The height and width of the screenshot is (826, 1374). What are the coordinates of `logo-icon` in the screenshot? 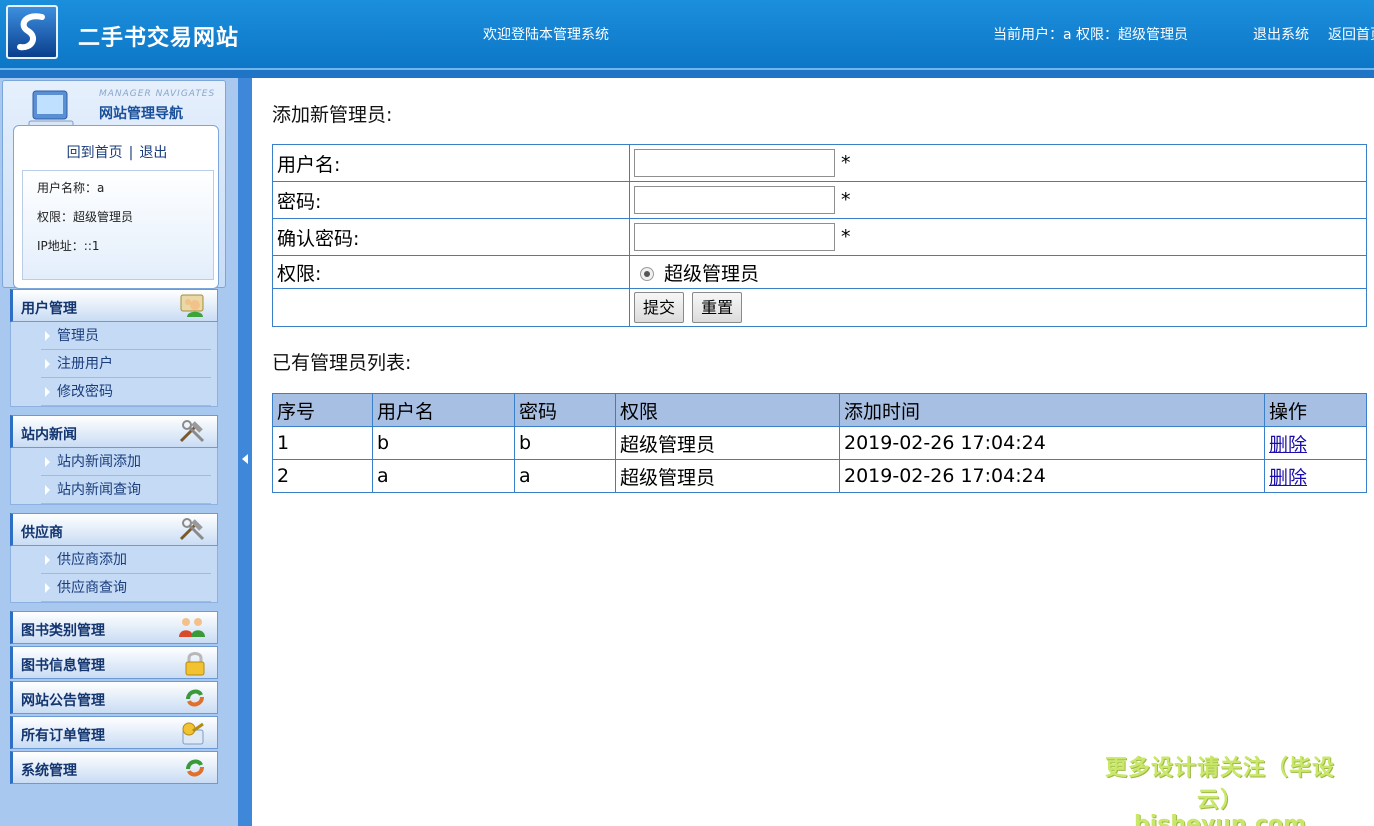 It's located at (31, 32).